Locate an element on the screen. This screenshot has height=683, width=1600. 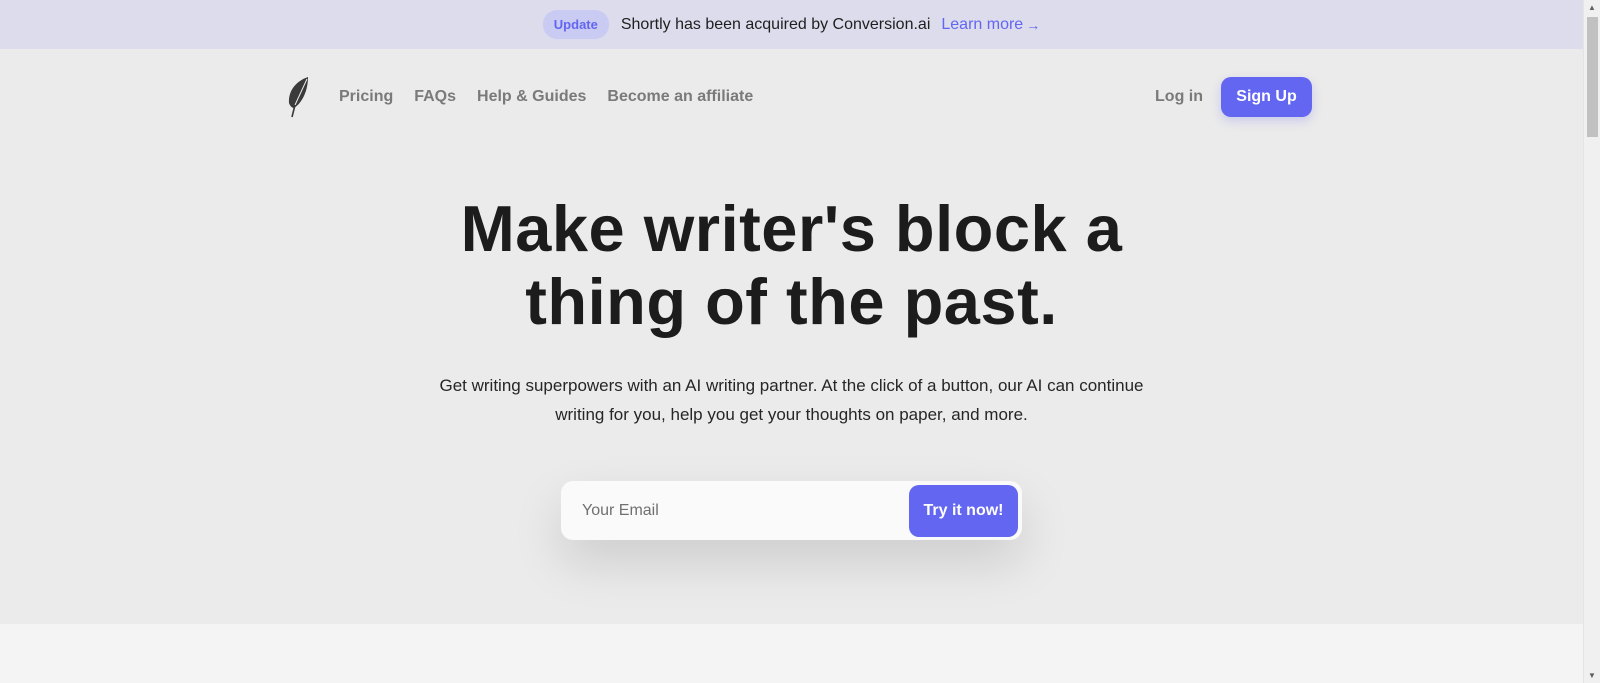
nav-actions: Log in Sign Up is located at coordinates (1233, 97).